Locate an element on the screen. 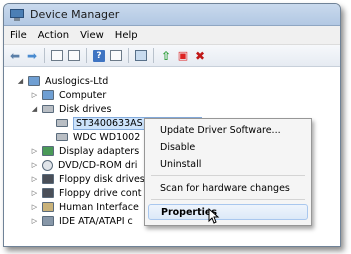 This screenshot has width=351, height=254. uninstall-device-icon: ✖ is located at coordinates (200, 56).